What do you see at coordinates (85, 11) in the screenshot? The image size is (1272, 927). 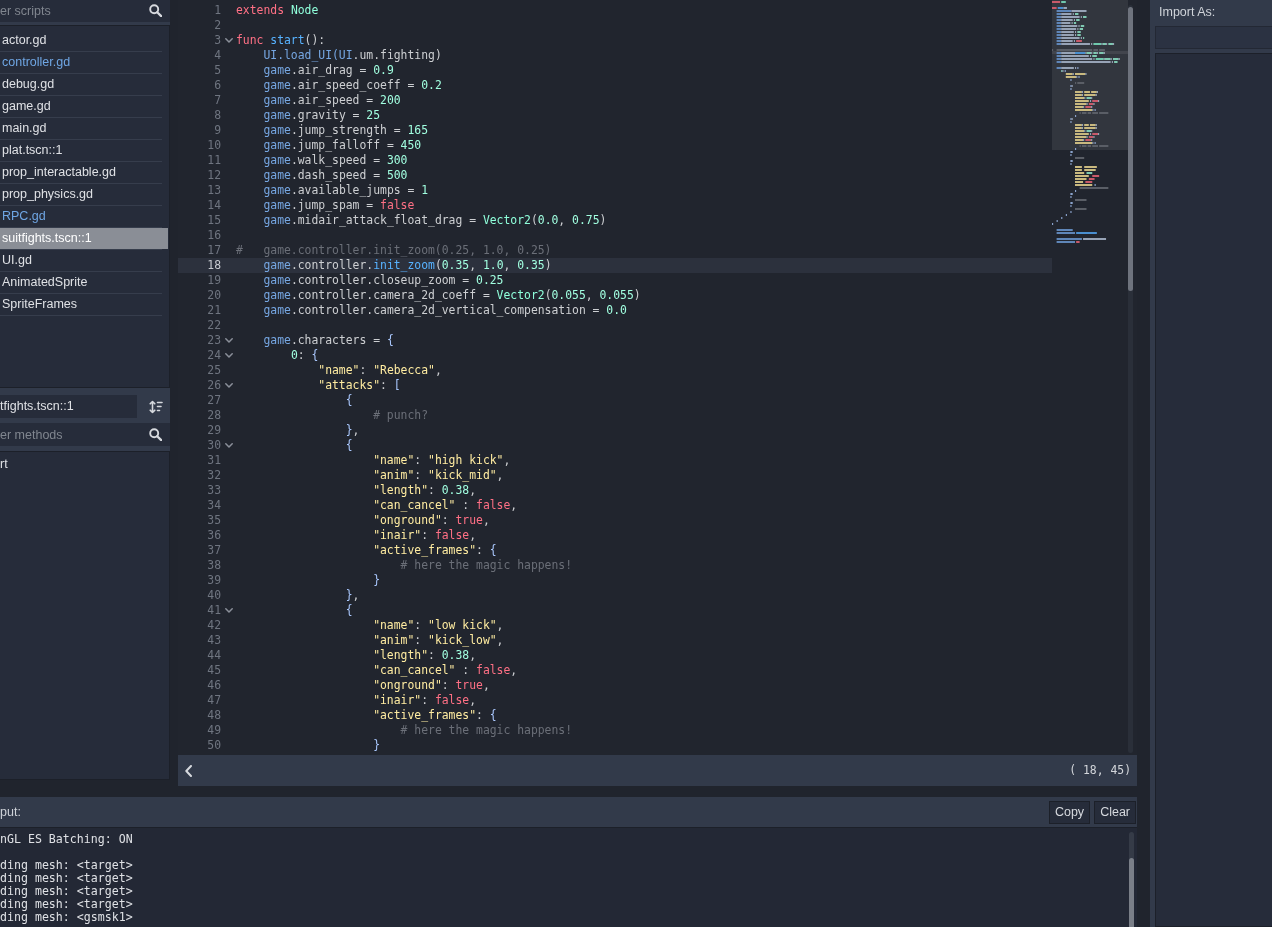 I see `filter-scripts-field: er scripts` at bounding box center [85, 11].